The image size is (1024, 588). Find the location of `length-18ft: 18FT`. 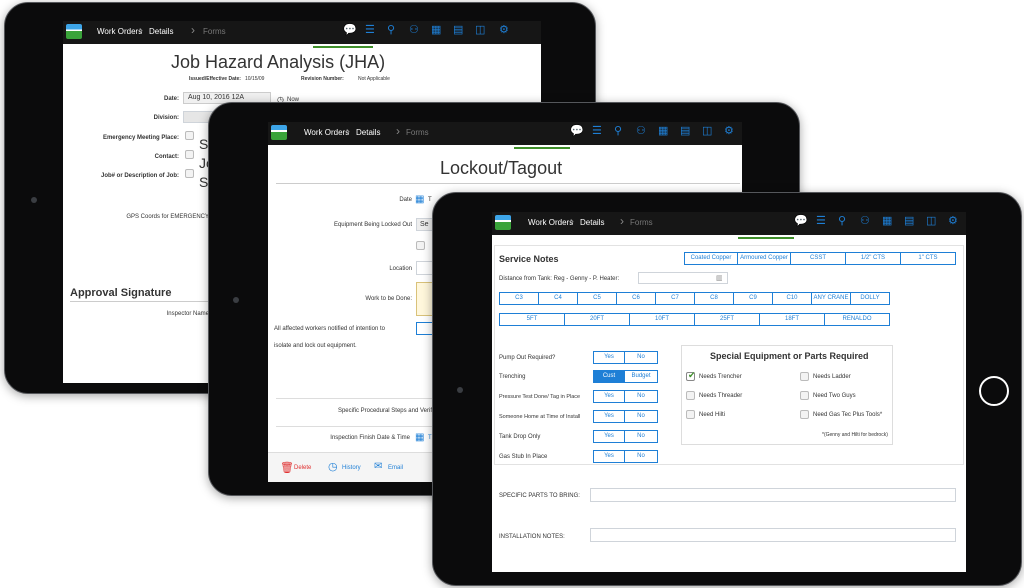

length-18ft: 18FT is located at coordinates (792, 319).